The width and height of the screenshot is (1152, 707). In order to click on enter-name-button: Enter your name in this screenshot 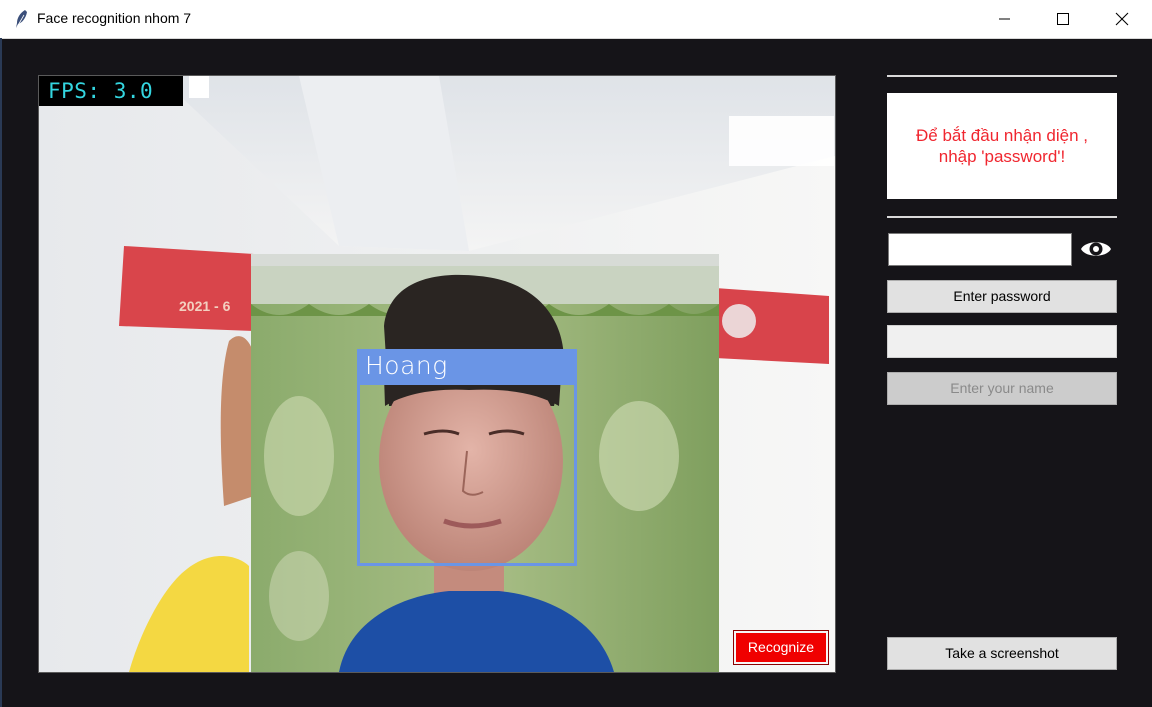, I will do `click(1002, 388)`.